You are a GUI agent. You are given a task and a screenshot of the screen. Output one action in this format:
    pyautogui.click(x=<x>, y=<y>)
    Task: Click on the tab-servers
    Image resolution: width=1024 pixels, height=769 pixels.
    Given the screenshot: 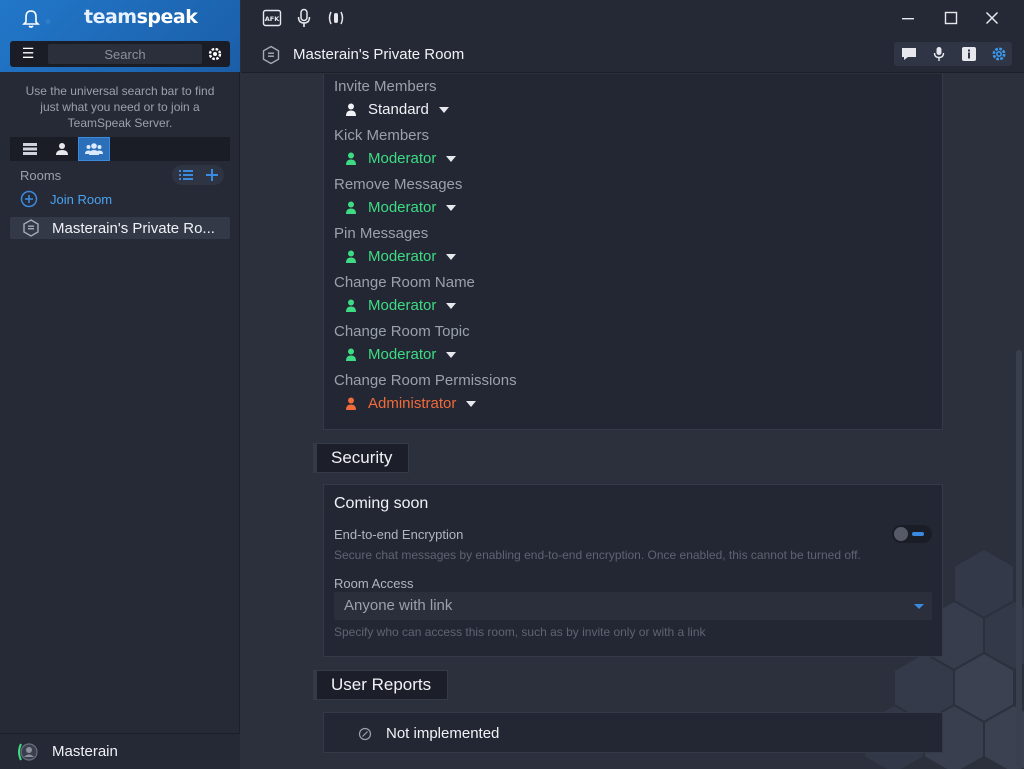 What is the action you would take?
    pyautogui.click(x=30, y=149)
    